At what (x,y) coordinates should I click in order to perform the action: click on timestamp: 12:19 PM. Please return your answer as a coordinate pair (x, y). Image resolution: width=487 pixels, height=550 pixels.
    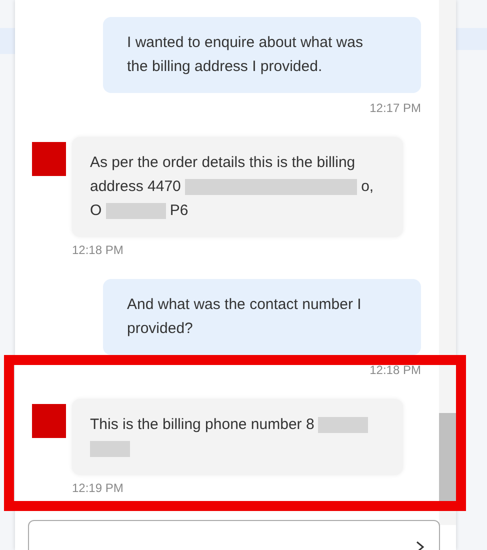
    Looking at the image, I should click on (98, 488).